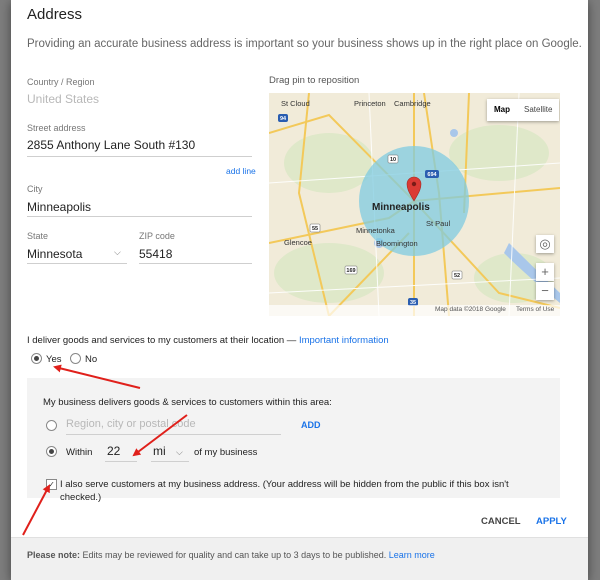 This screenshot has height=580, width=600. Describe the element at coordinates (139, 156) in the screenshot. I see `street-underline` at that location.